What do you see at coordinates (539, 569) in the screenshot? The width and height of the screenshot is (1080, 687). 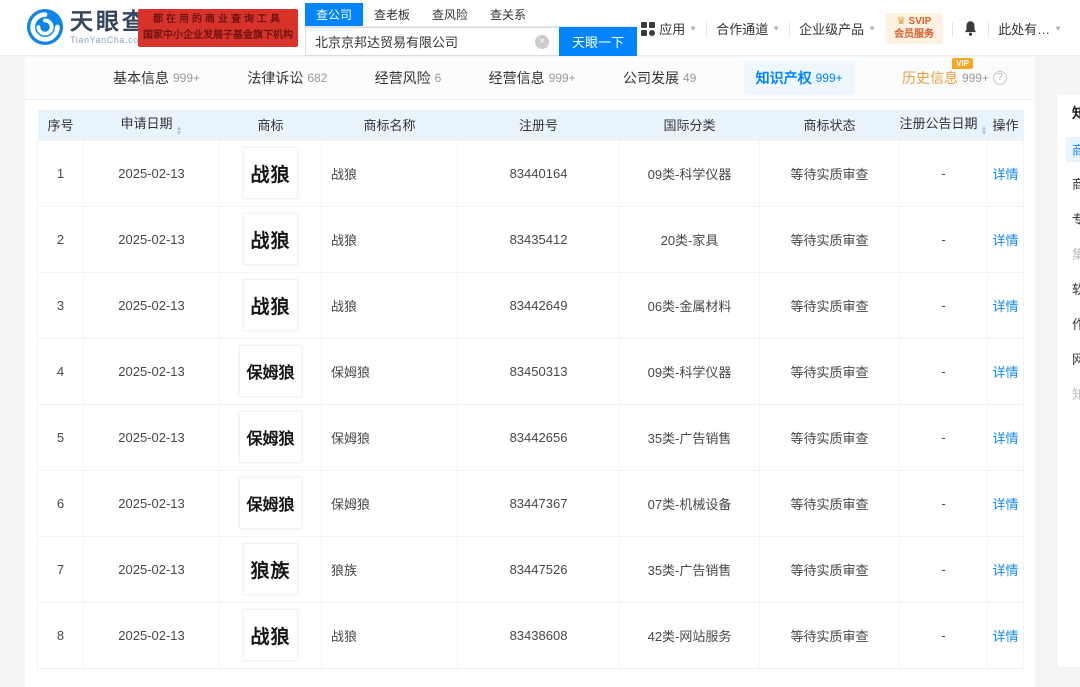 I see `cell-registration-number: 83447526` at bounding box center [539, 569].